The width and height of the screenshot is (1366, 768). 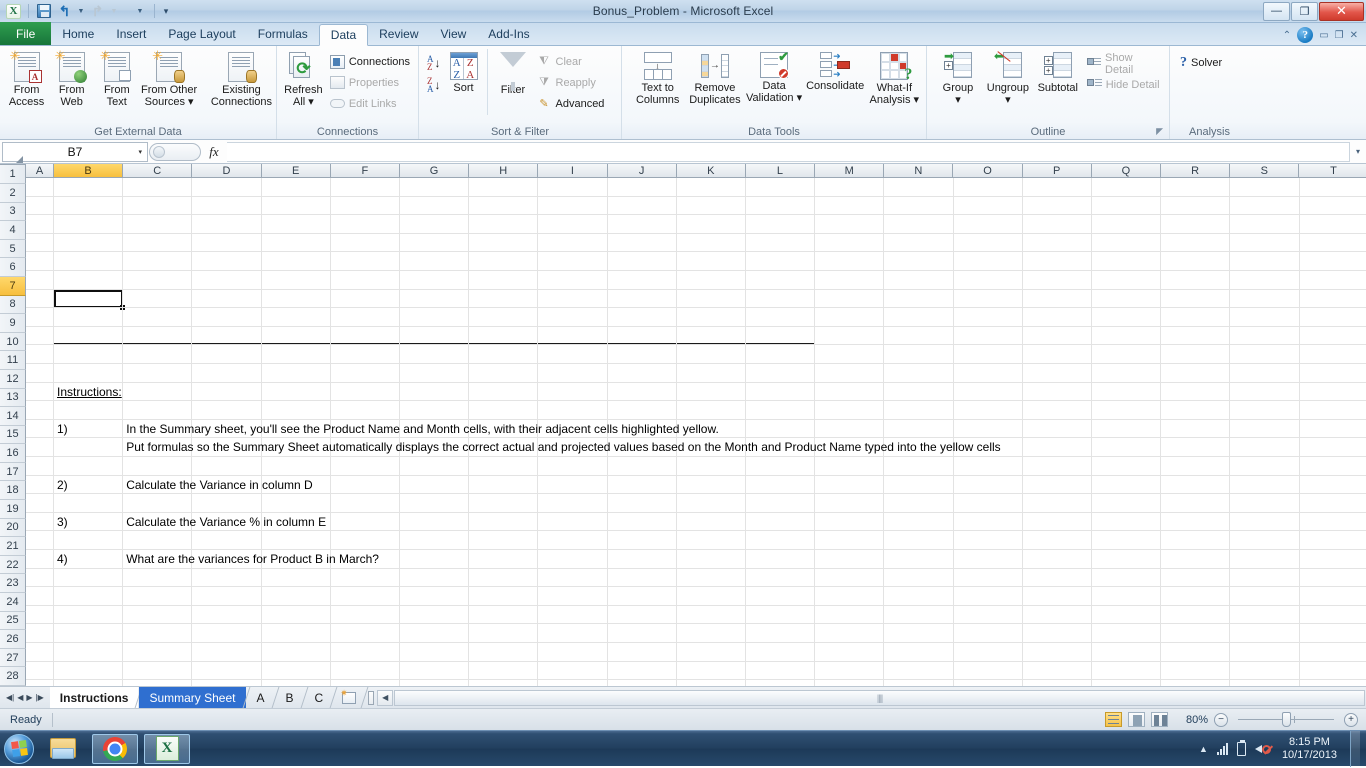 I want to click on sort-descending-button: Z A ↓, so click(x=434, y=85).